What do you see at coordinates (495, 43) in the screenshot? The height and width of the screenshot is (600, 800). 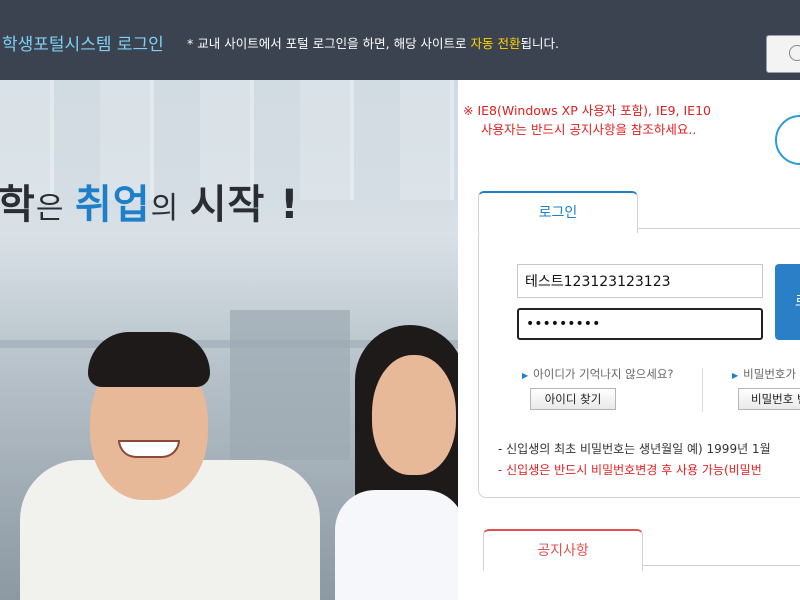 I see `notice-highlight: 자동 전환` at bounding box center [495, 43].